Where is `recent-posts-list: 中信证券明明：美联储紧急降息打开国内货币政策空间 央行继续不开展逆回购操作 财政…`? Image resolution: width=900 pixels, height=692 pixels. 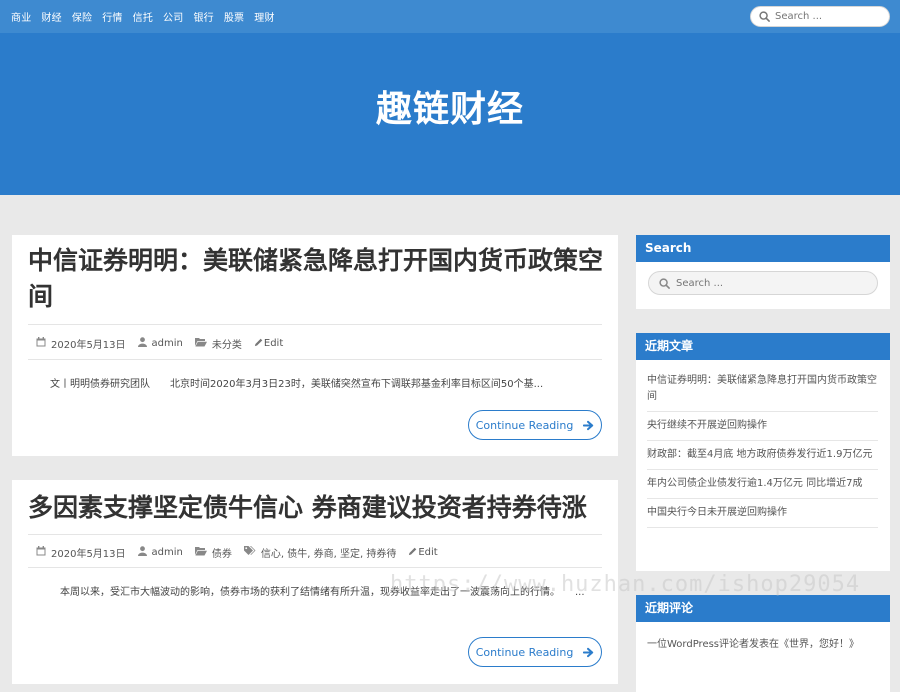 recent-posts-list: 中信证券明明：美联储紧急降息打开国内货币政策空间 央行继续不开展逆回购操作 财政… is located at coordinates (762, 447).